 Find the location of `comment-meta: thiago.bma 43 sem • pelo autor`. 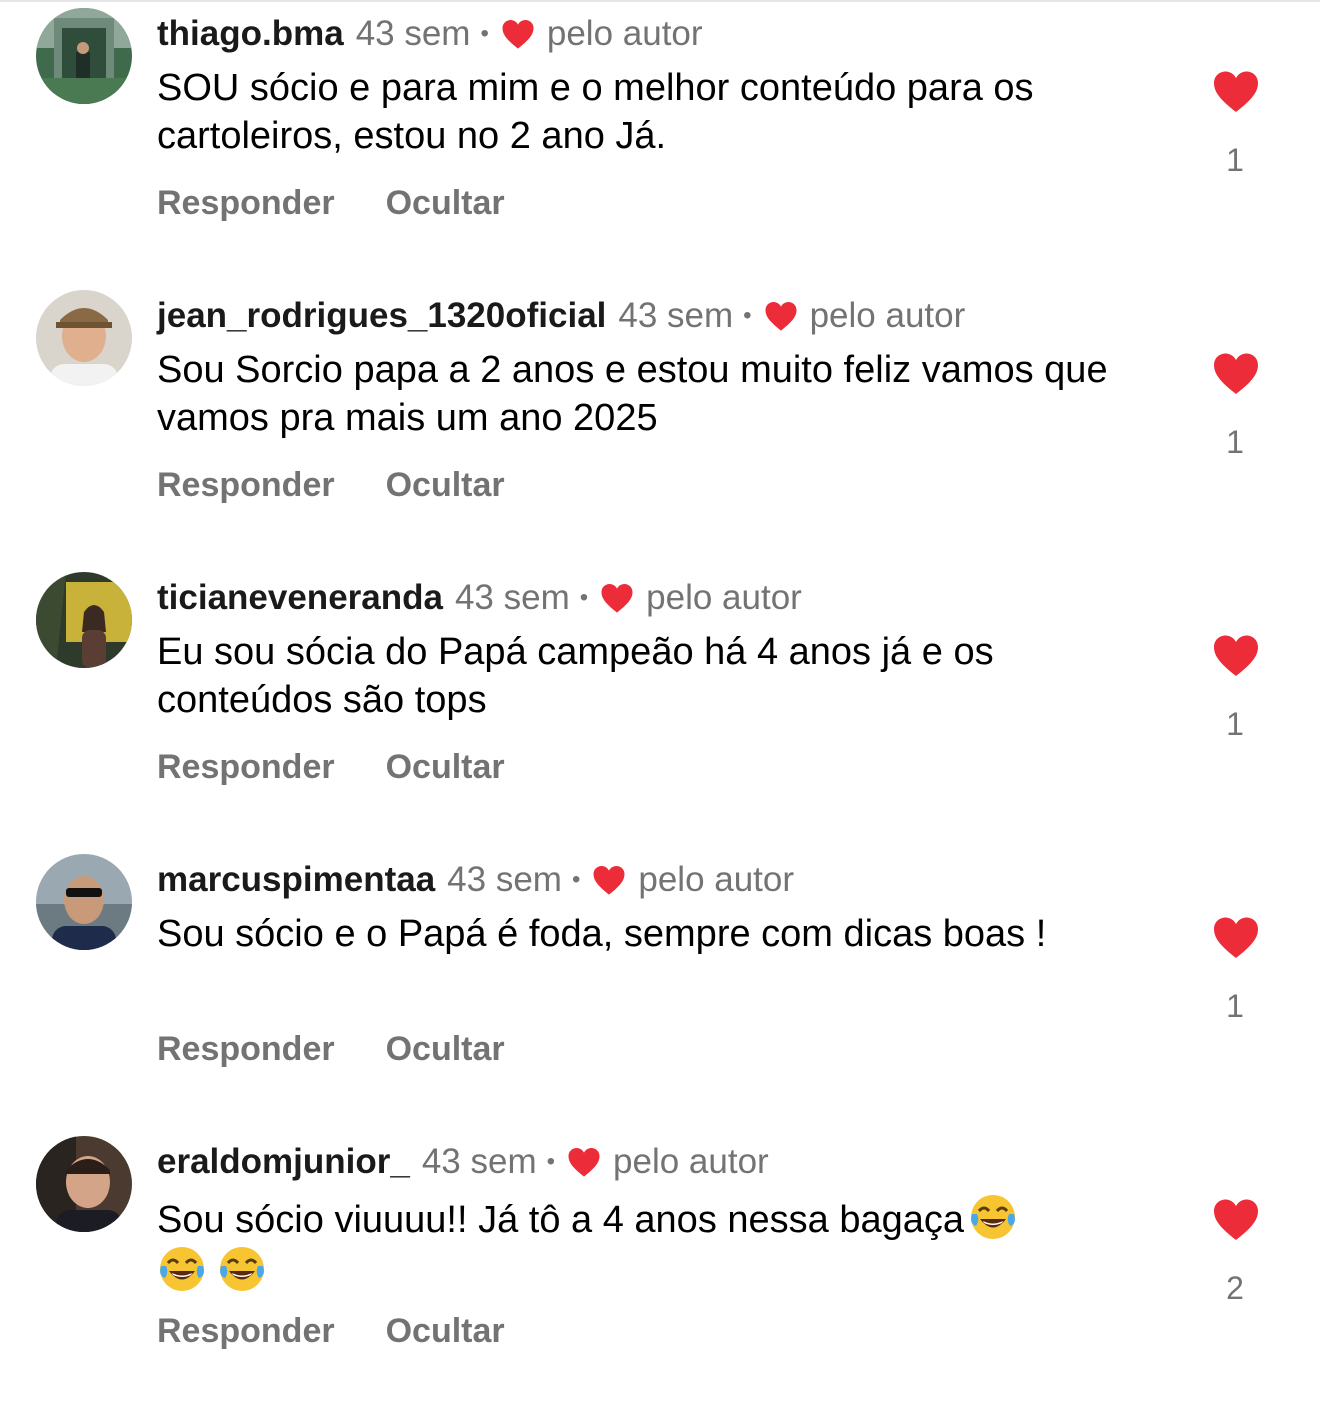

comment-meta: thiago.bma 43 sem • pelo autor is located at coordinates (430, 34).